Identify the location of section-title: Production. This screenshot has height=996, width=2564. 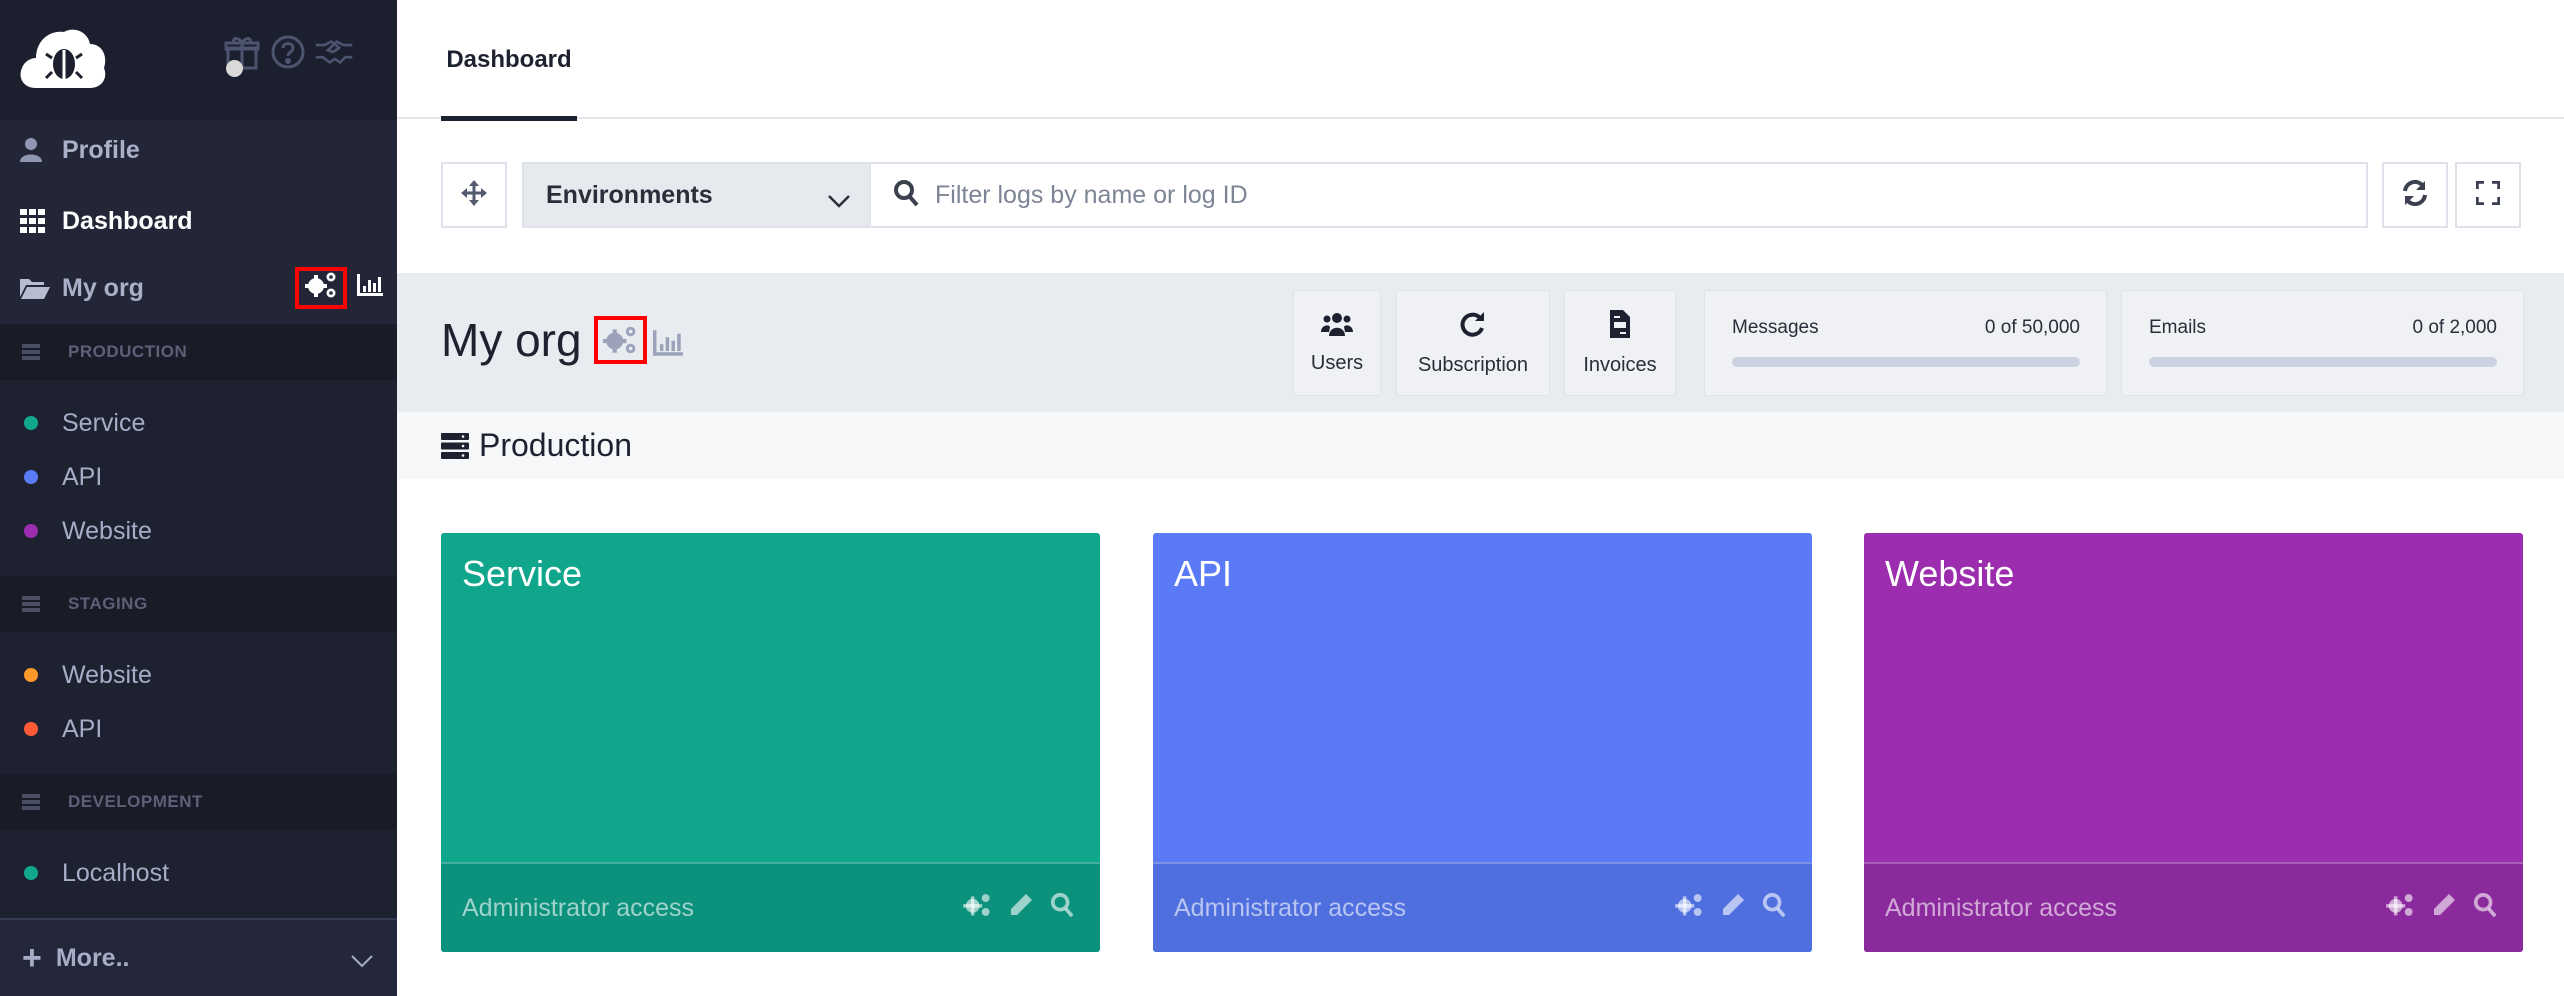
(555, 445).